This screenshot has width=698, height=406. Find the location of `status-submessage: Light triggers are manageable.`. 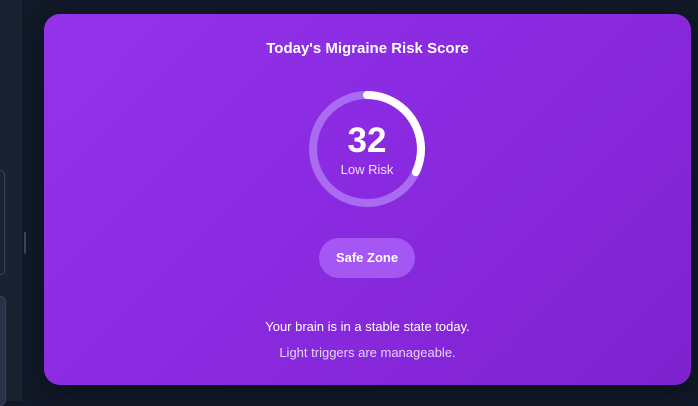

status-submessage: Light triggers are manageable. is located at coordinates (367, 352).